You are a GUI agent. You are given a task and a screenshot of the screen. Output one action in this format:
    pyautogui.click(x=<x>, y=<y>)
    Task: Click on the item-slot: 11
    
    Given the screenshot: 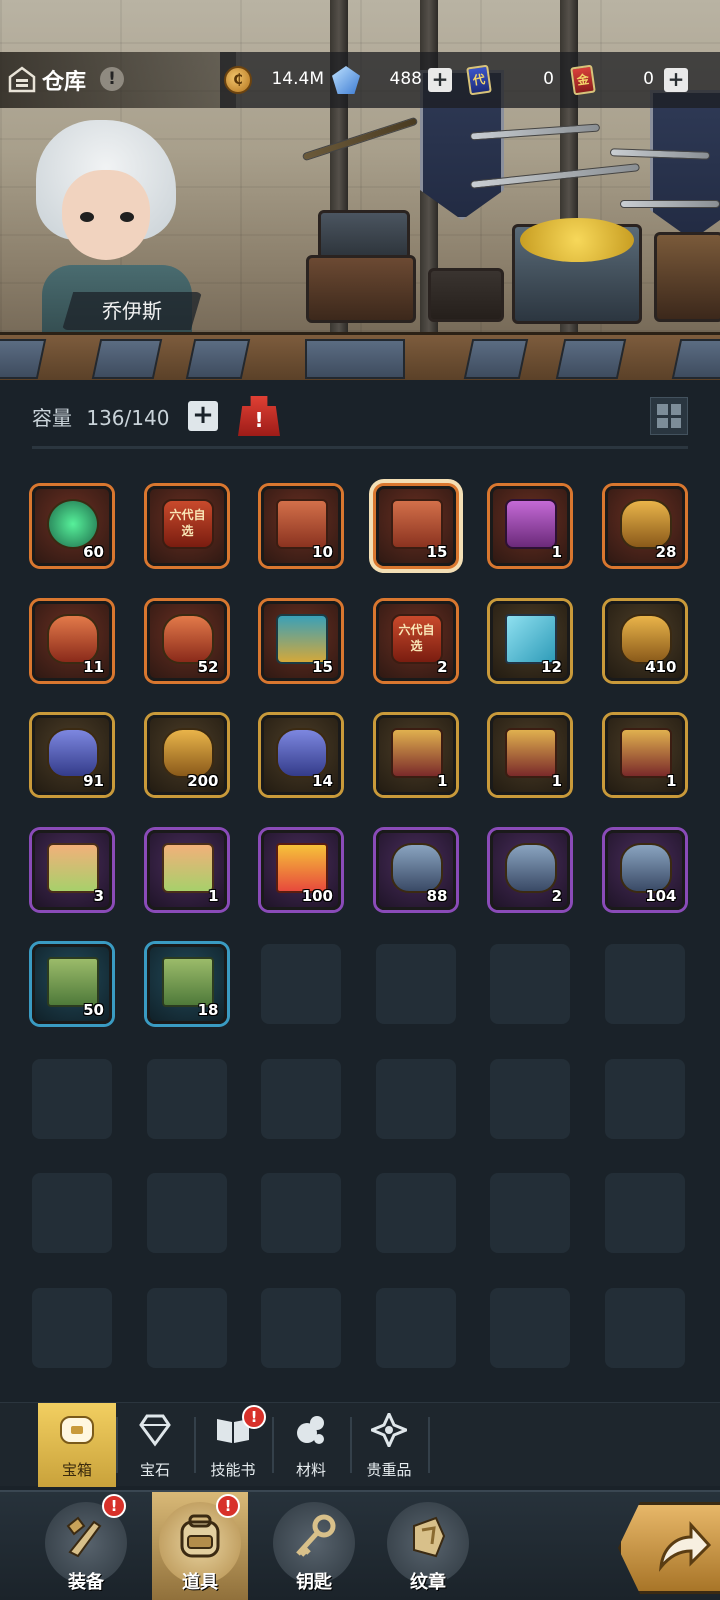 What is the action you would take?
    pyautogui.click(x=72, y=640)
    